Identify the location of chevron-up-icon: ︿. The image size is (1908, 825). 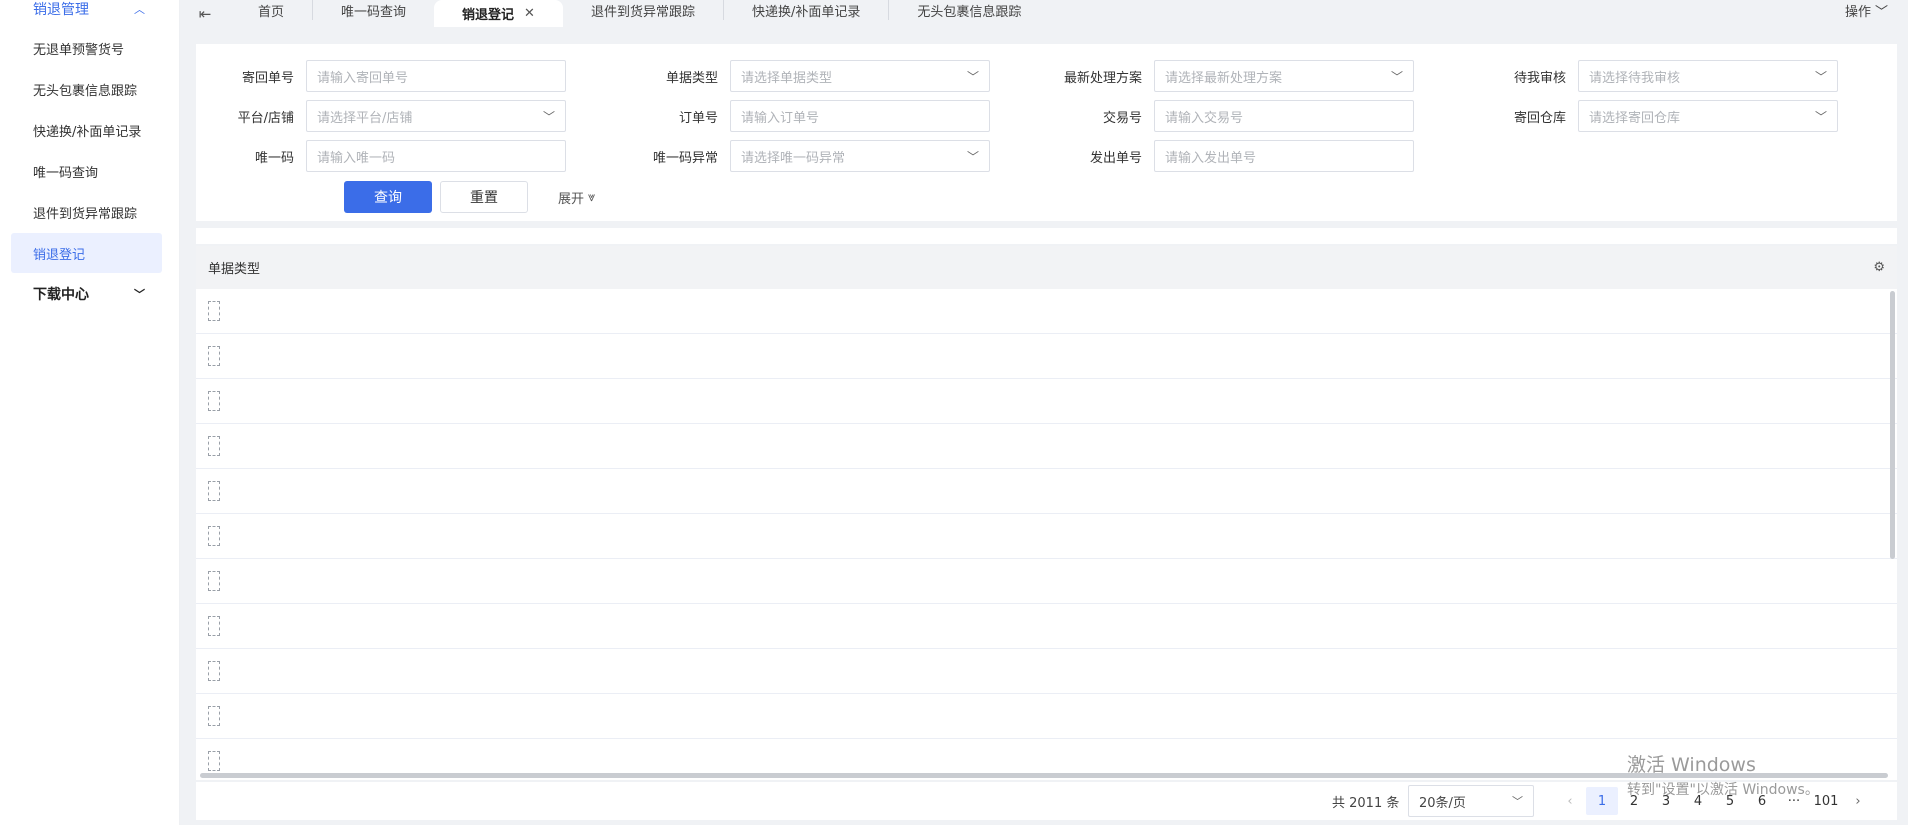
(139, 9).